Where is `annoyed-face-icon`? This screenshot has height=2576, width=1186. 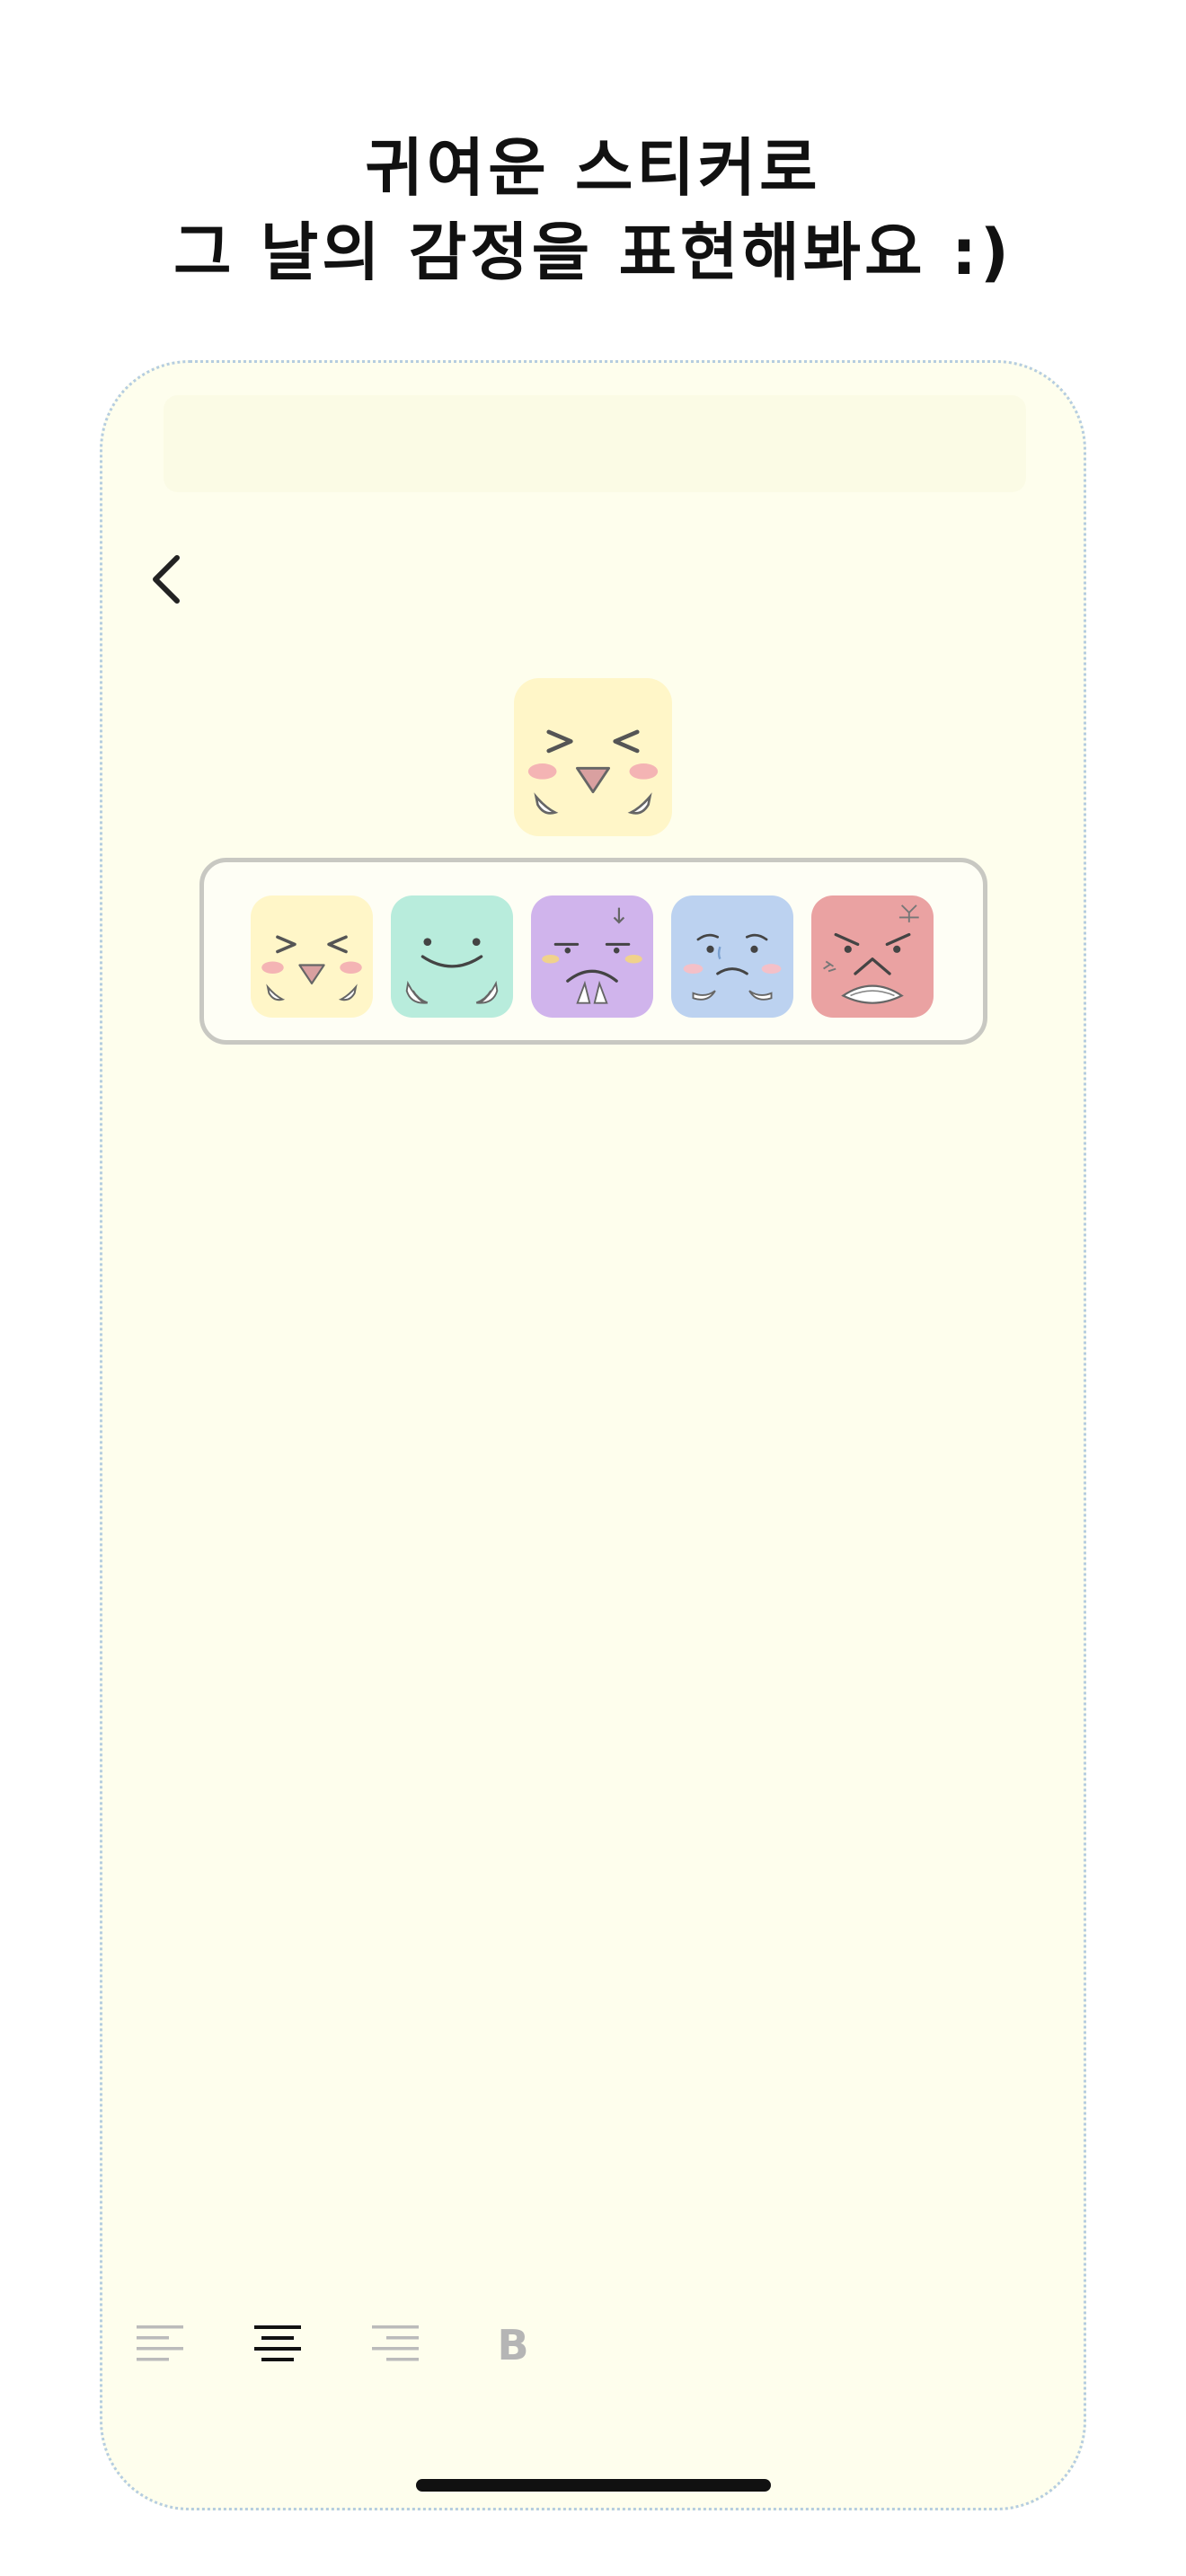
annoyed-face-icon is located at coordinates (592, 955).